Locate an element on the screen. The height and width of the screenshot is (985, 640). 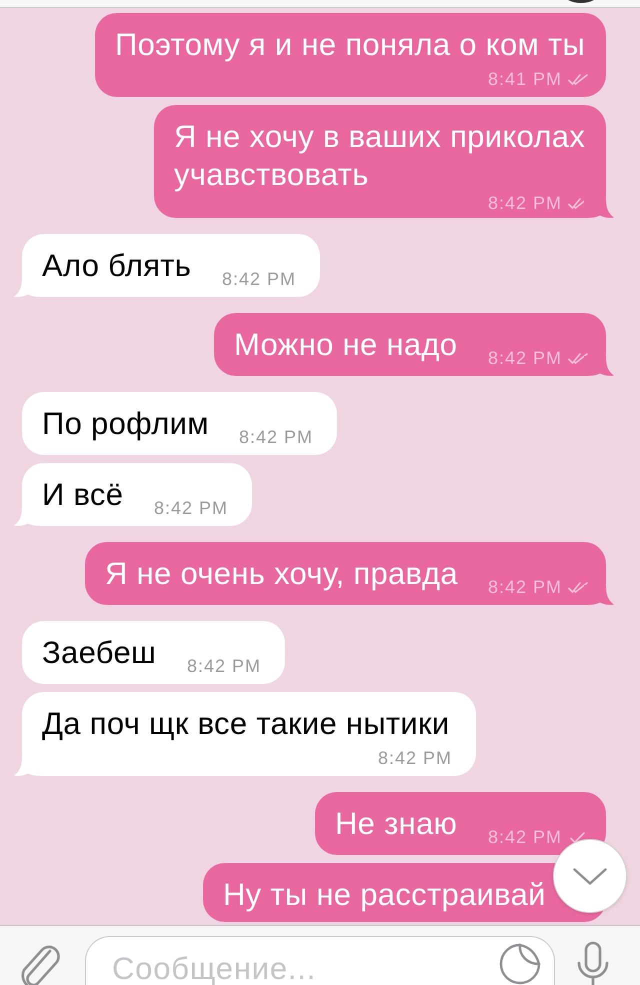
paperclip-icon is located at coordinates (41, 965).